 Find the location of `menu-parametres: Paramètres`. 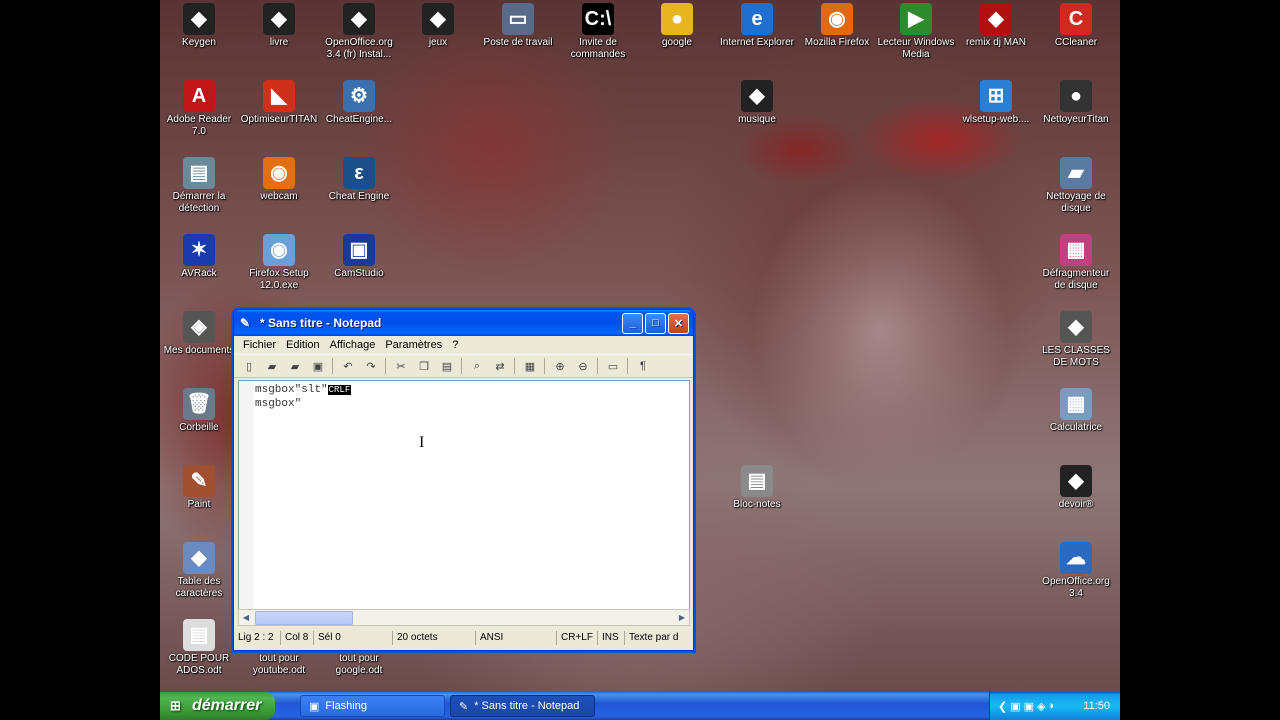

menu-parametres: Paramètres is located at coordinates (413, 345).